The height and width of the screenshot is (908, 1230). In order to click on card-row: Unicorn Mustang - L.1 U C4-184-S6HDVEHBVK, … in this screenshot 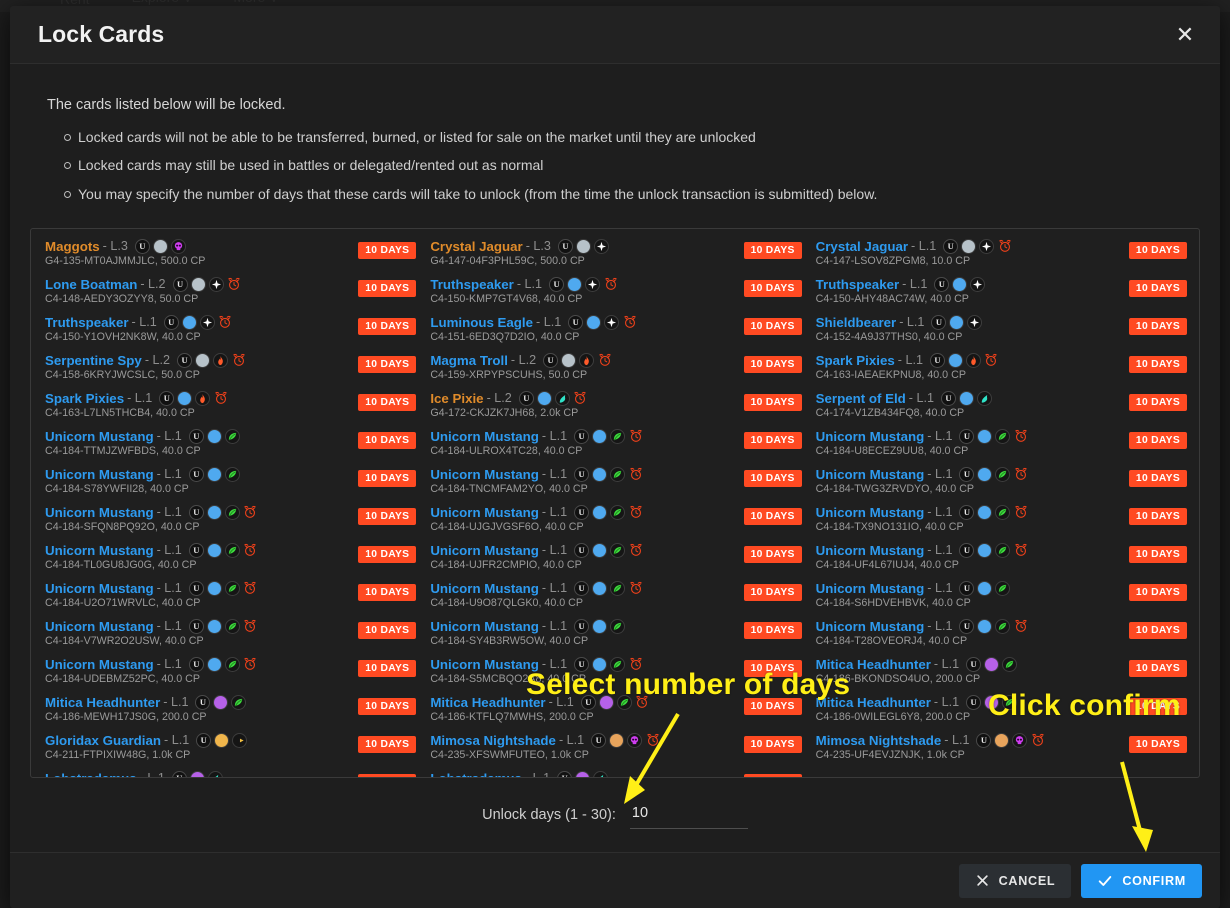, I will do `click(1000, 599)`.